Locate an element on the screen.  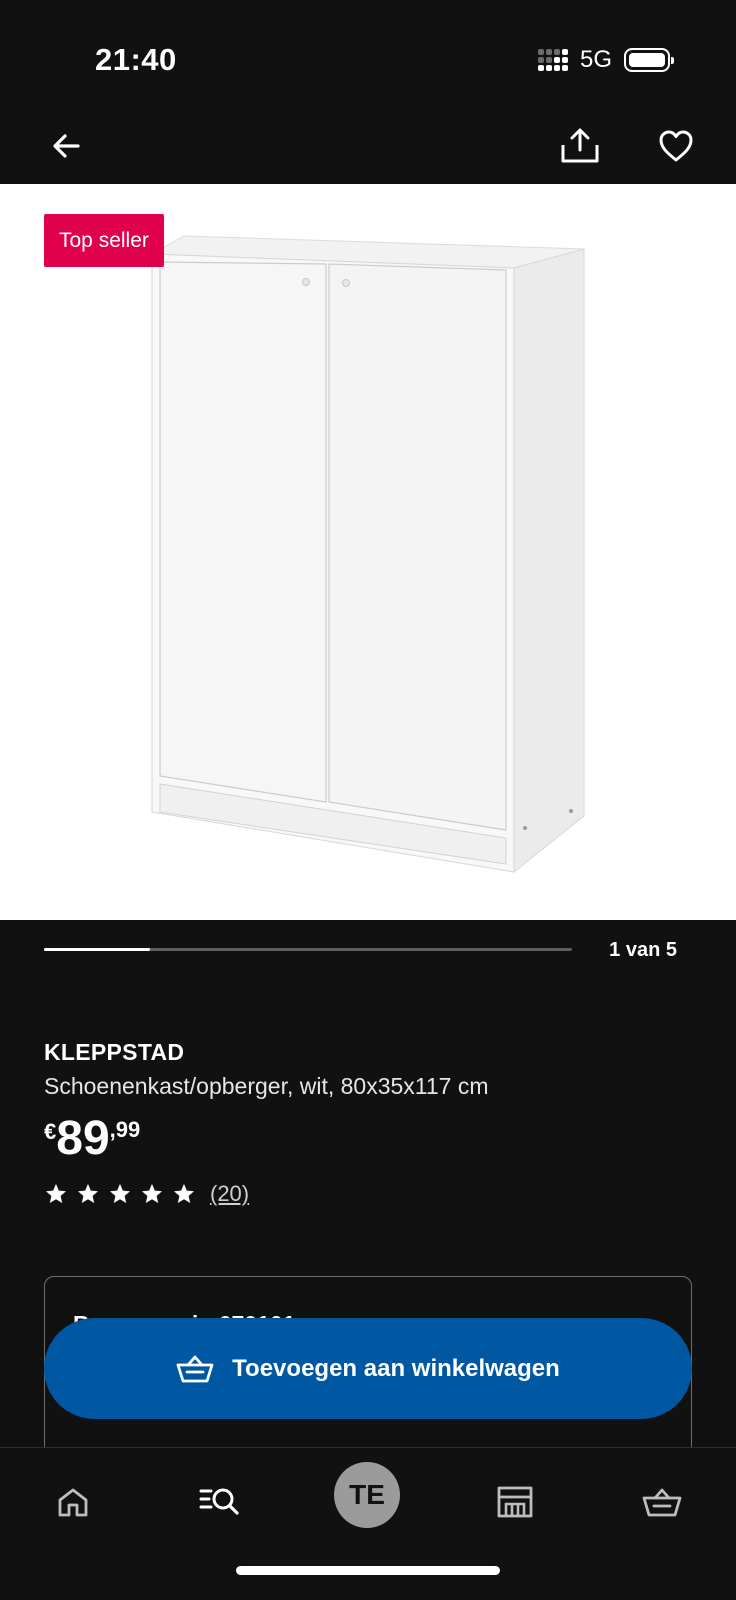
search-list-icon is located at coordinates (219, 1501).